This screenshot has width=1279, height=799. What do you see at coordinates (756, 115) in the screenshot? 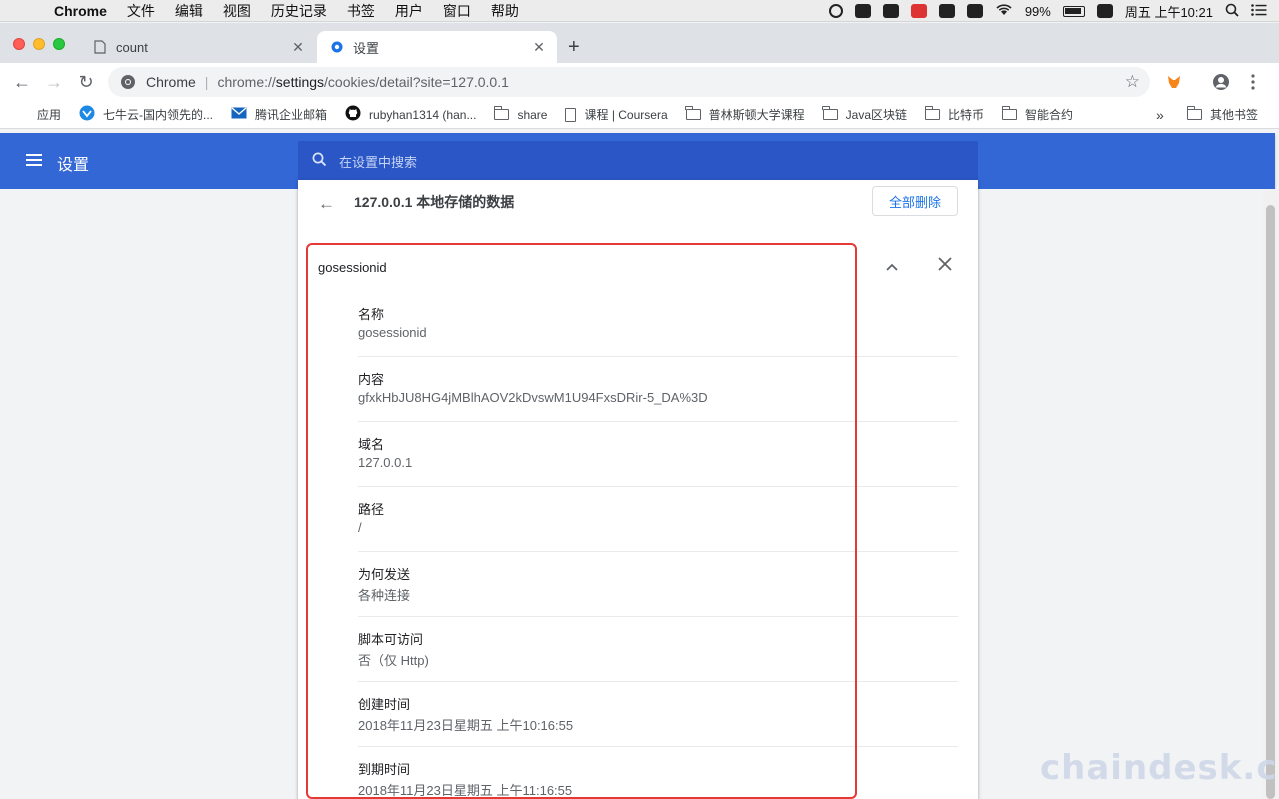
I see `bookmark-label: 普林斯顿大学课程` at bounding box center [756, 115].